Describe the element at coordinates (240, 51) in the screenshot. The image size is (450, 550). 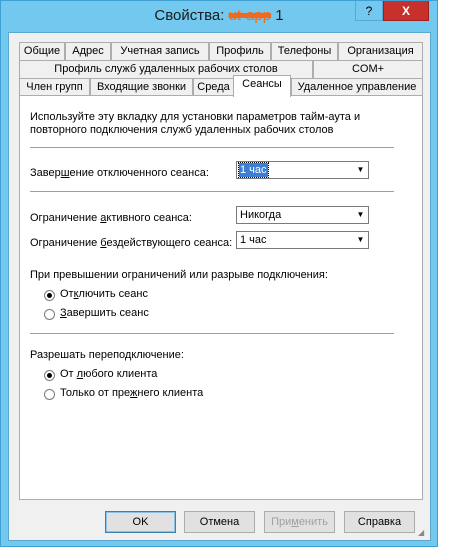
I see `tab-profile: Профиль` at that location.